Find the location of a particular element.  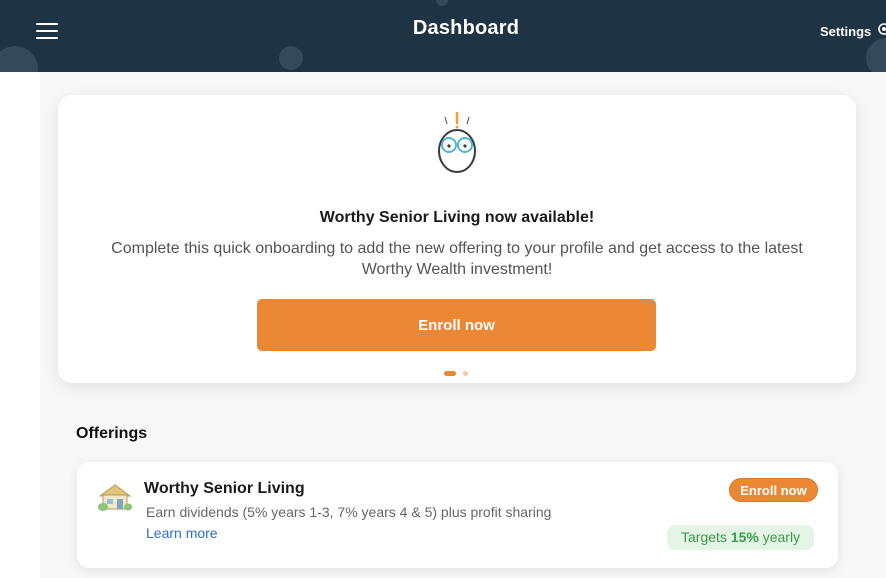

house-icon is located at coordinates (115, 499).